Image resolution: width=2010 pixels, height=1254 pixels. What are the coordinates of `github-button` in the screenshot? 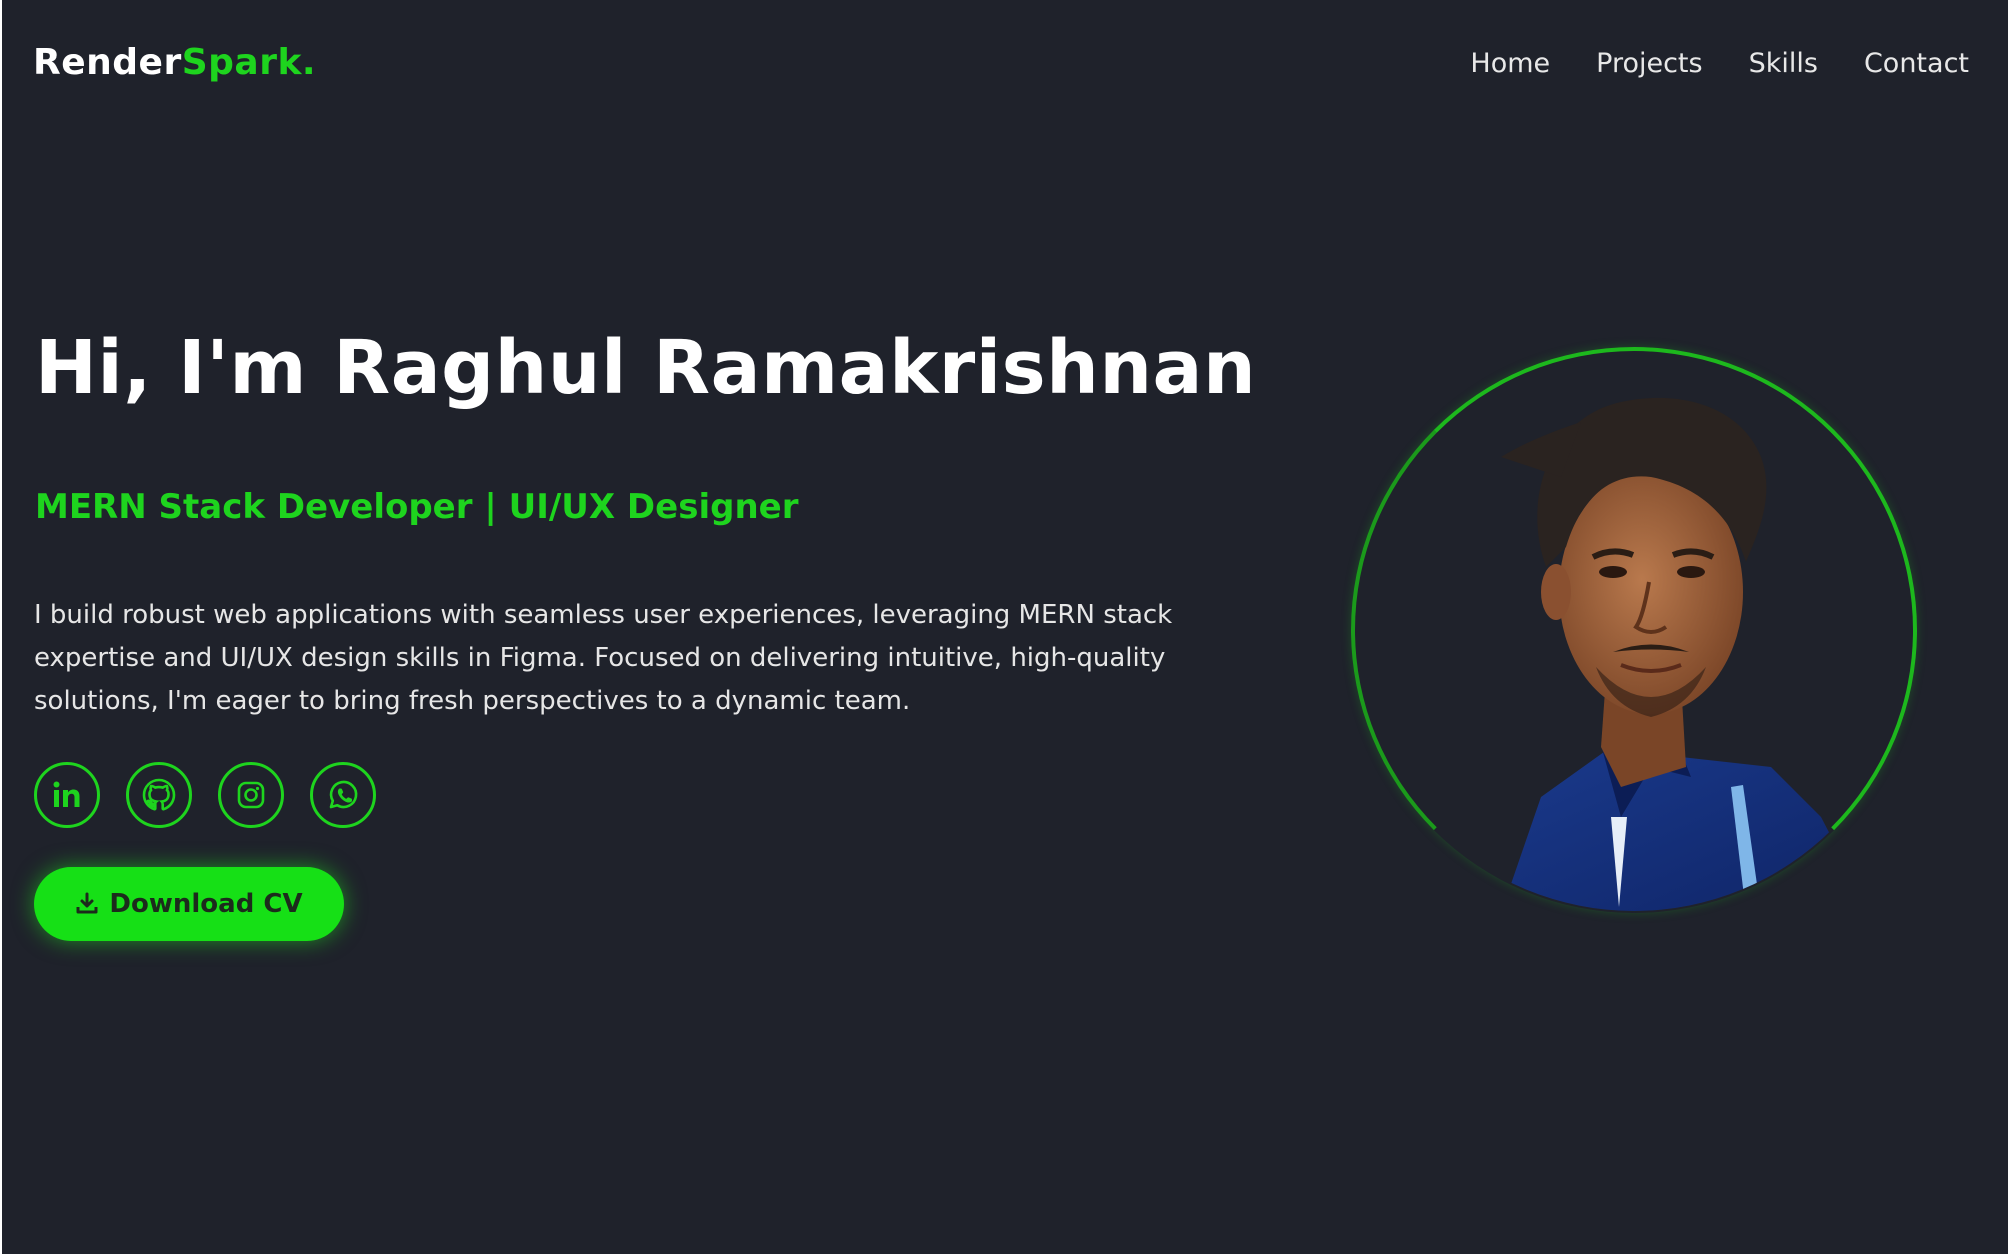 It's located at (159, 795).